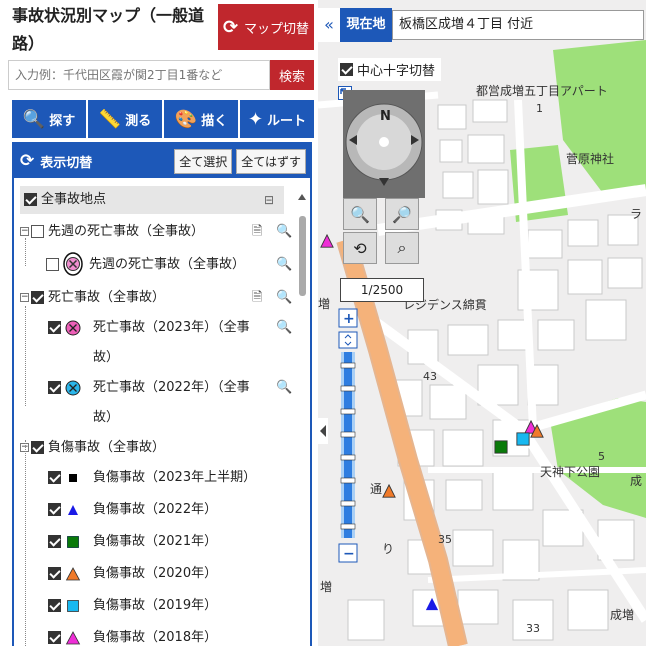  What do you see at coordinates (445, 539) in the screenshot?
I see `map-label: 35` at bounding box center [445, 539].